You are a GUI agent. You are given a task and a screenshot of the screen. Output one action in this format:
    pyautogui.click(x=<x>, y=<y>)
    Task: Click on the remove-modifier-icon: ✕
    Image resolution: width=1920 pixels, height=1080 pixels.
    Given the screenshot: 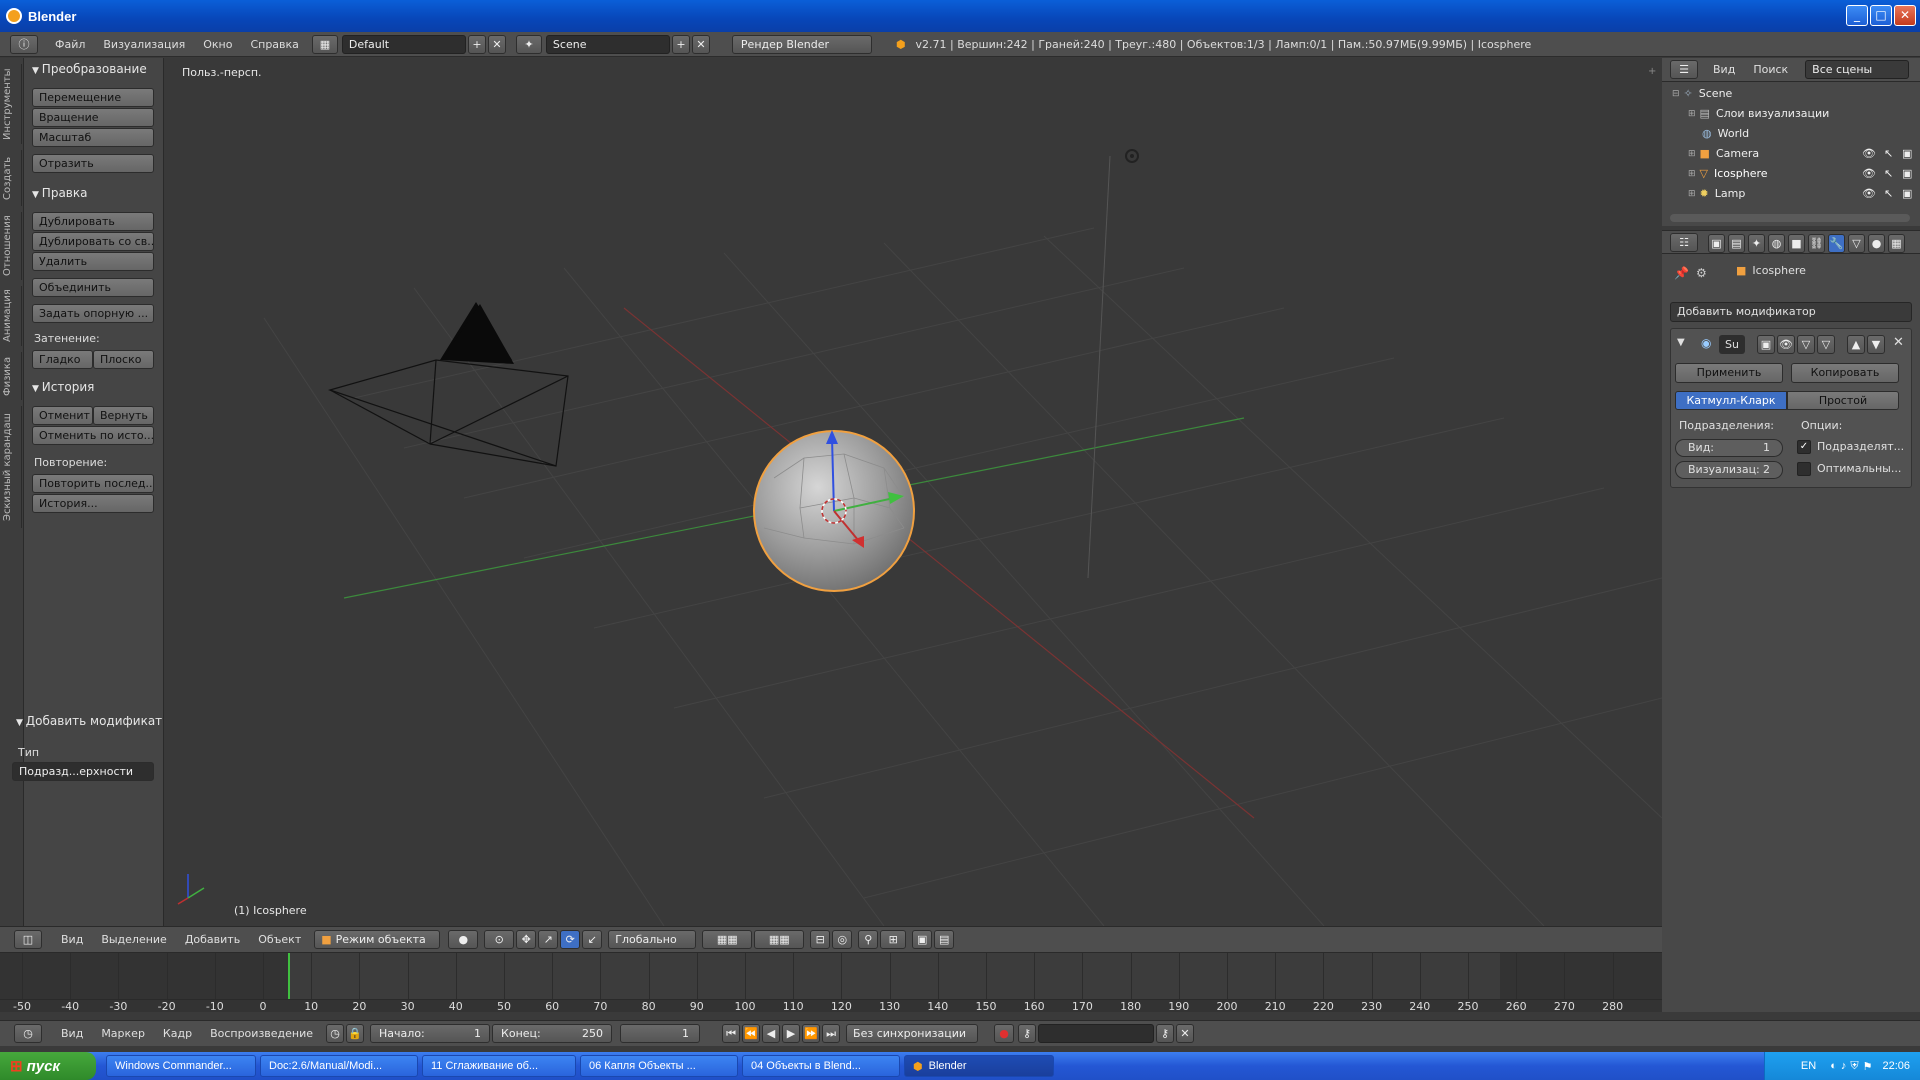 What is the action you would take?
    pyautogui.click(x=1898, y=342)
    